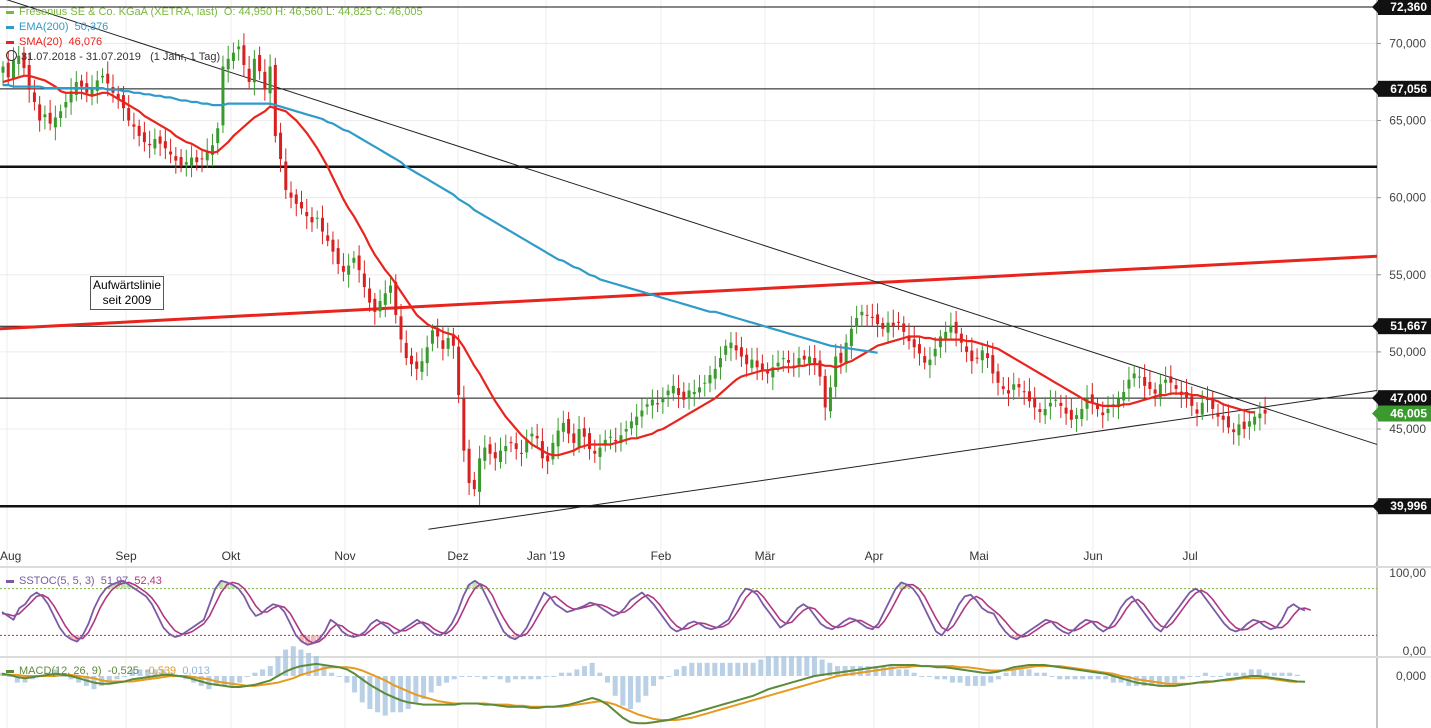 Image resolution: width=1431 pixels, height=728 pixels. Describe the element at coordinates (10, 581) in the screenshot. I see `stoch-swatch` at that location.